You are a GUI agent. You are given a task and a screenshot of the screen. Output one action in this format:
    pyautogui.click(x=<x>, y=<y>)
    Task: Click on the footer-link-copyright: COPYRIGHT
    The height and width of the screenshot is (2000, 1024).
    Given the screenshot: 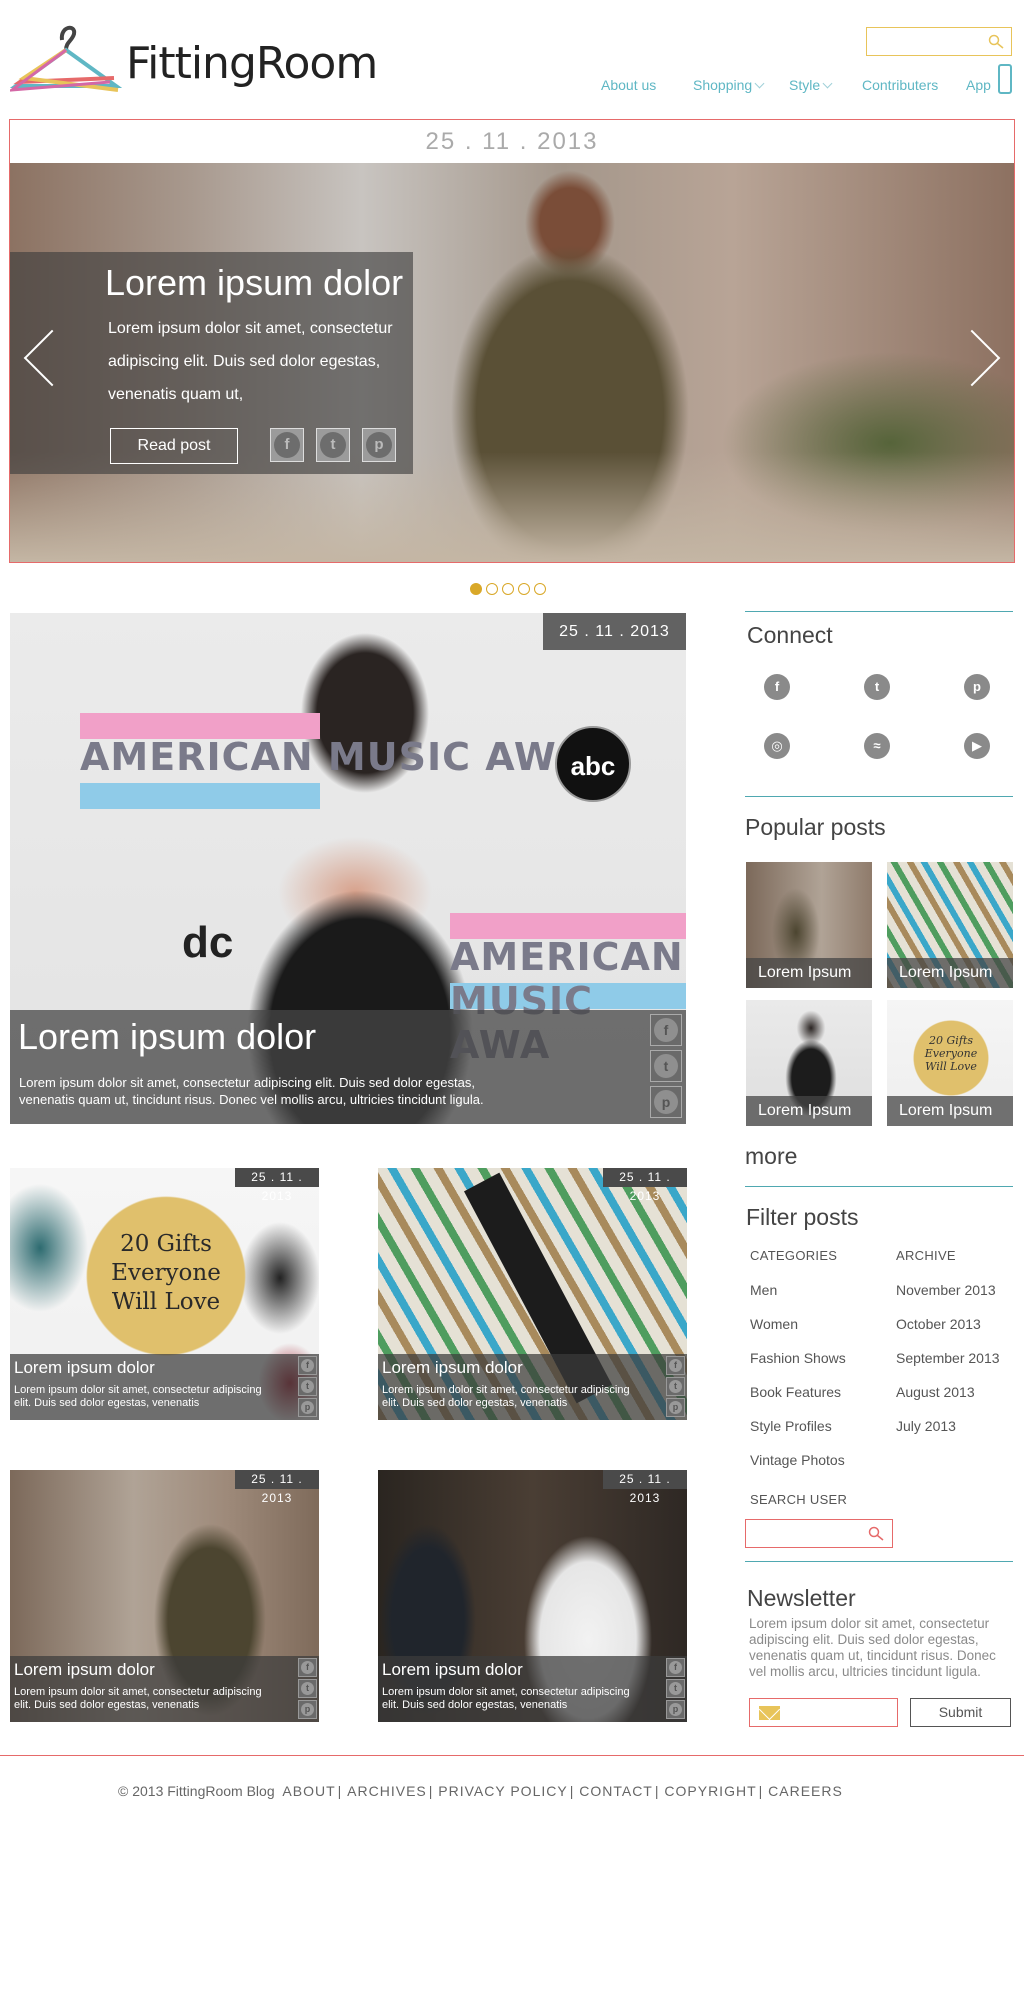 What is the action you would take?
    pyautogui.click(x=710, y=1791)
    